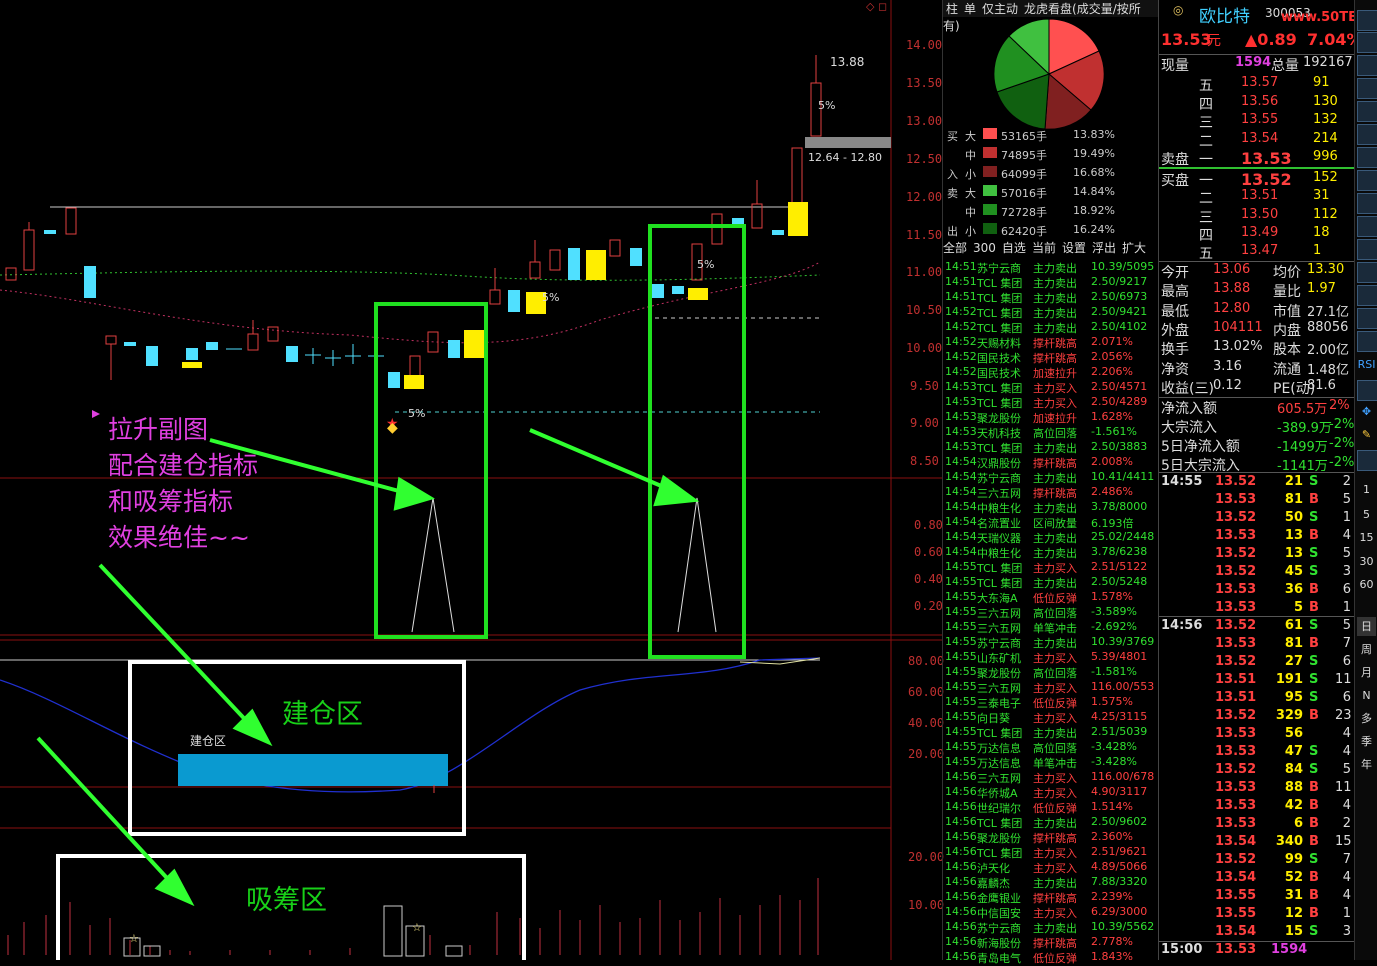 This screenshot has width=1377, height=966. Describe the element at coordinates (1366, 626) in the screenshot. I see `period-day: 日` at that location.